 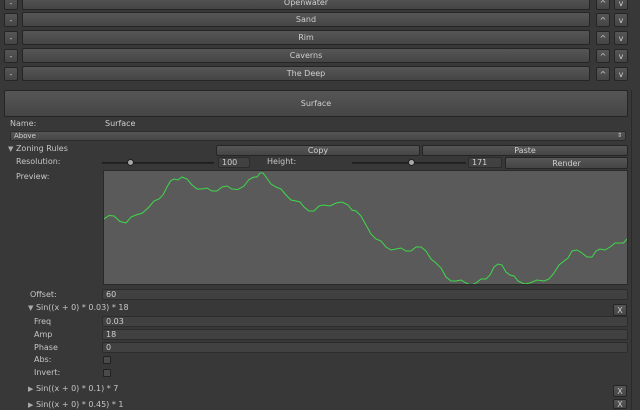 What do you see at coordinates (620, 391) in the screenshot?
I see `remove-function-2-button: X` at bounding box center [620, 391].